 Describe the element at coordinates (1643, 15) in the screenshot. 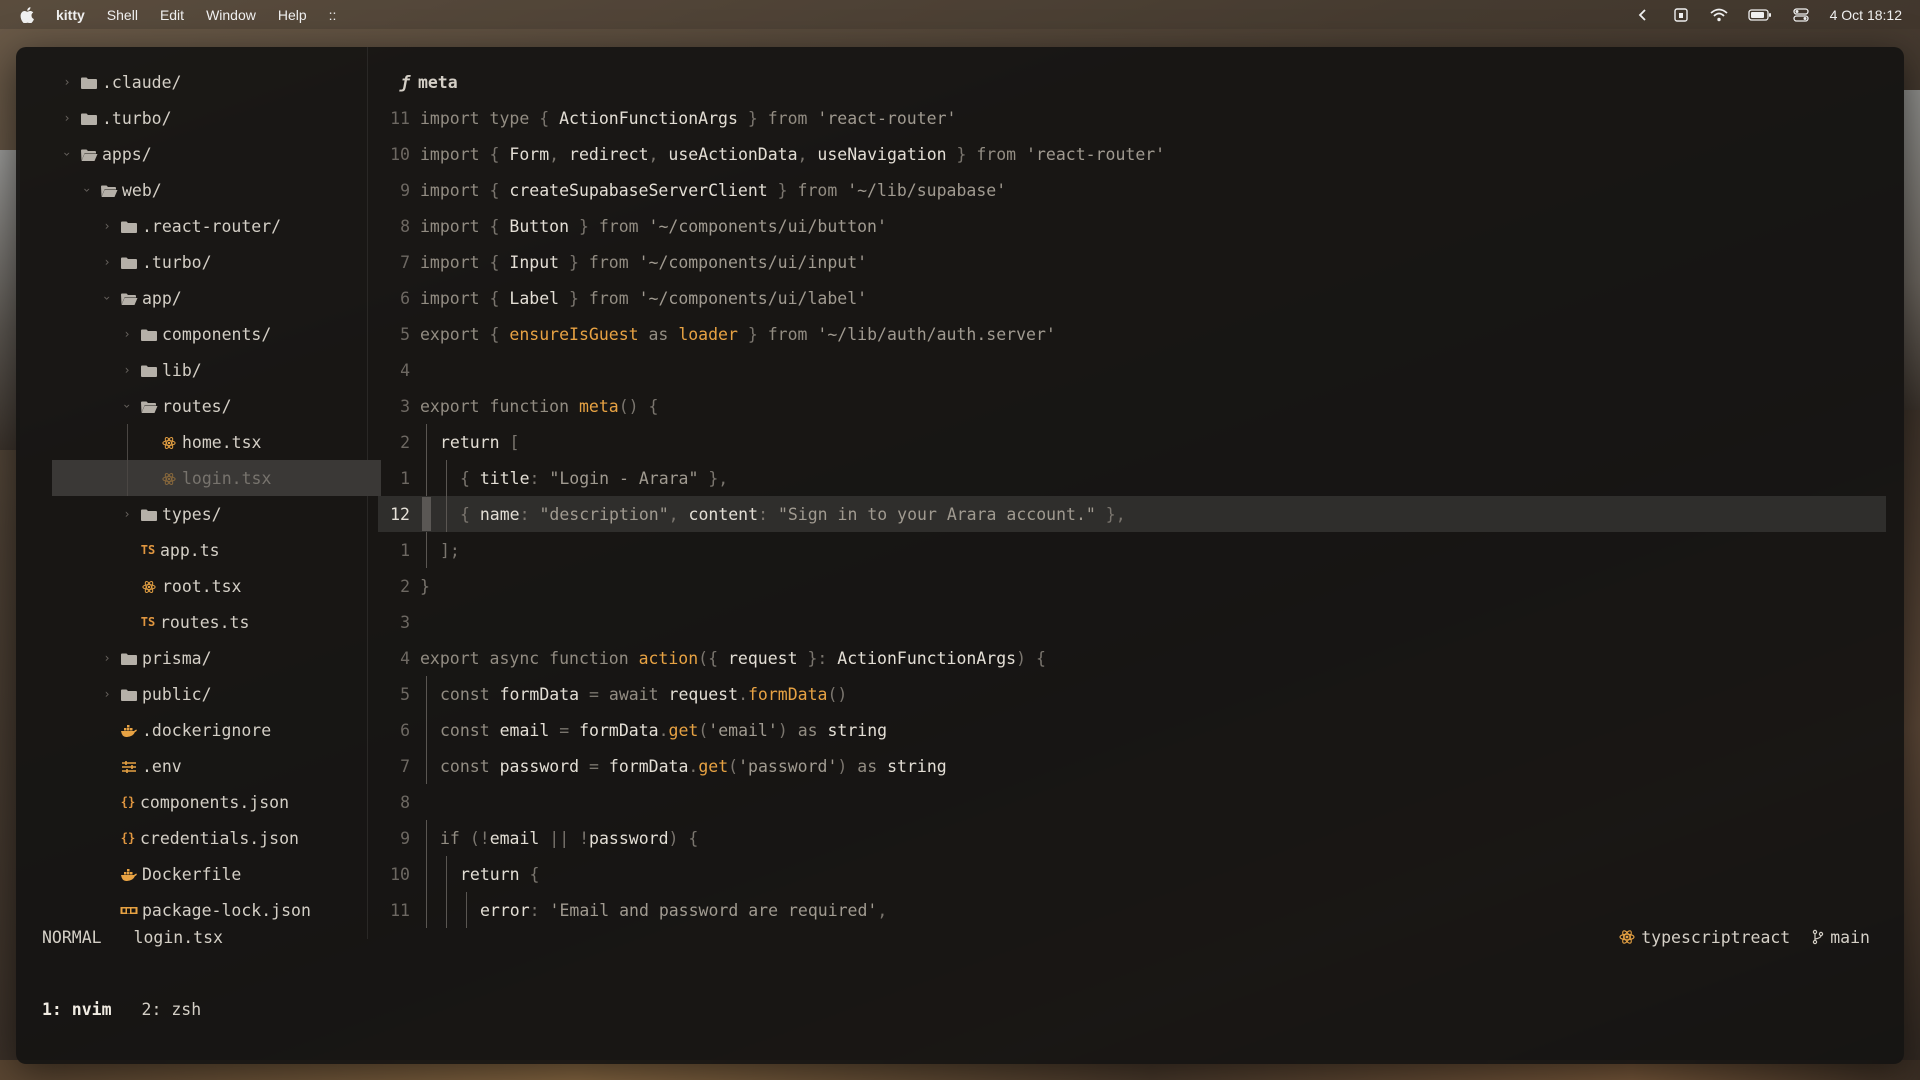

I see `chevron-left-icon` at that location.